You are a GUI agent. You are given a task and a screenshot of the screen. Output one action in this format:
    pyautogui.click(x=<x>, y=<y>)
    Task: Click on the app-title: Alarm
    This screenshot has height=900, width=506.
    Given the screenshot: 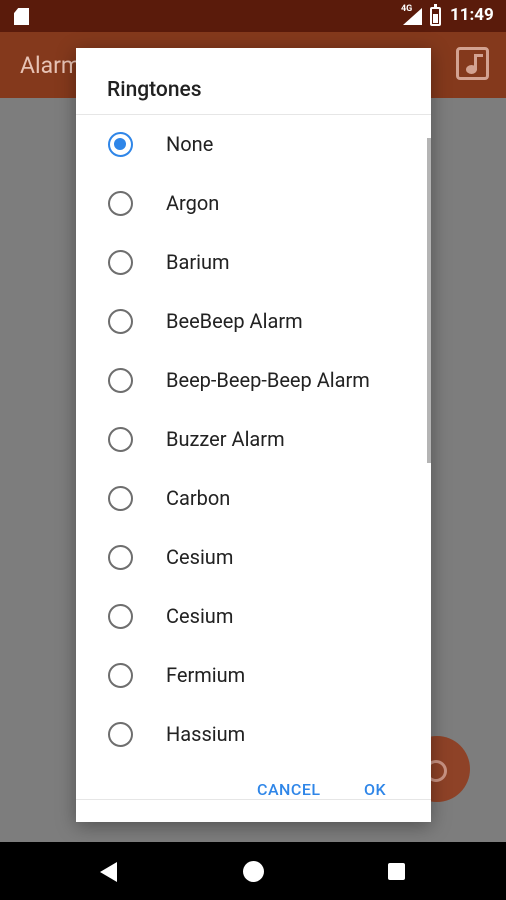 What is the action you would take?
    pyautogui.click(x=51, y=65)
    